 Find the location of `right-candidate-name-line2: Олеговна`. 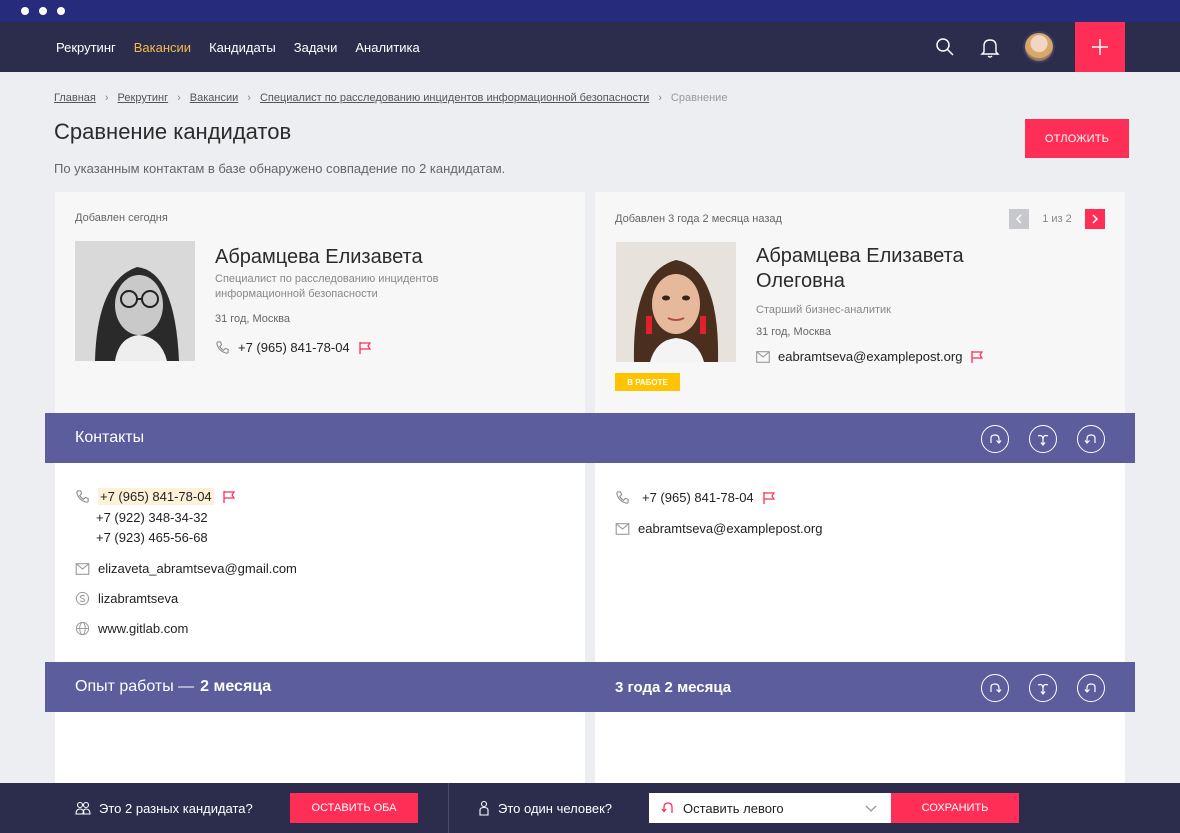

right-candidate-name-line2: Олеговна is located at coordinates (800, 281).